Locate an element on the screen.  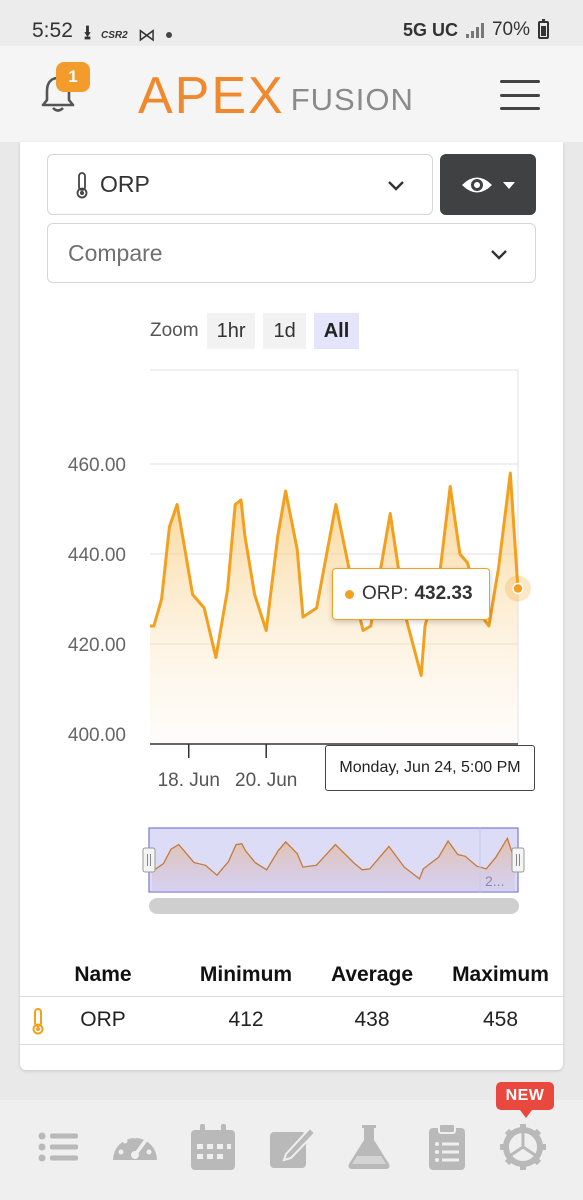
stats-header-row: Name Minimum Average Maximum is located at coordinates (291, 975).